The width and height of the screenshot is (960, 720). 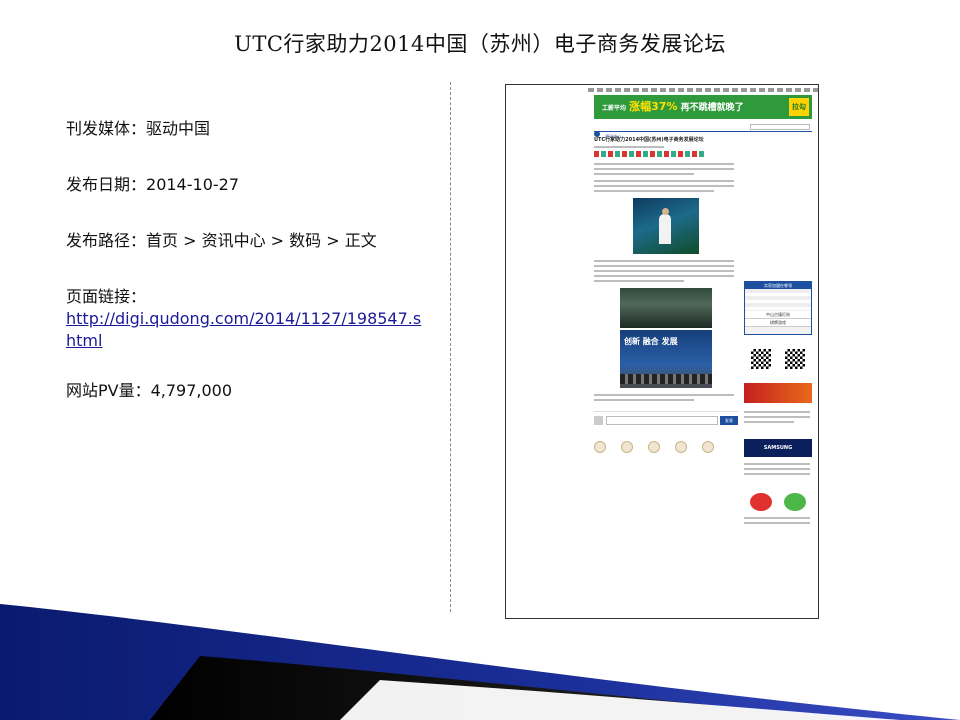 I want to click on link-label: 页面链接：, so click(x=106, y=296).